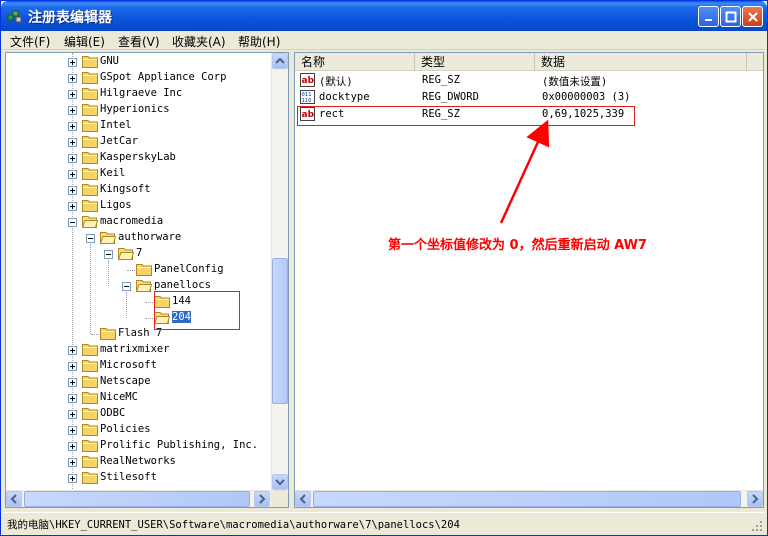 The image size is (768, 536). I want to click on tree-item-label: PanelConfig, so click(189, 269).